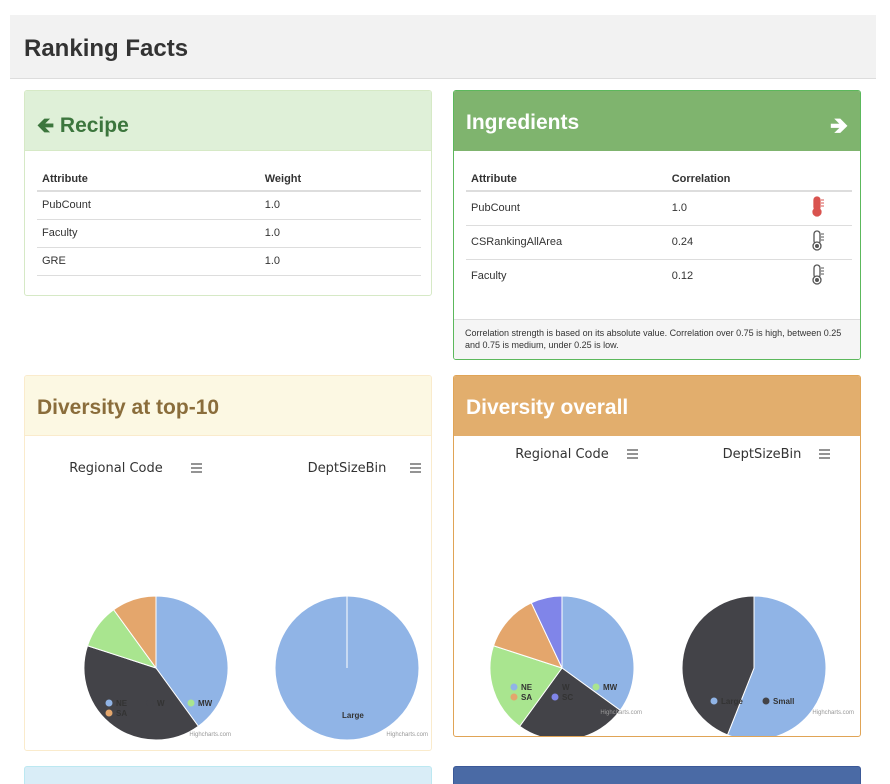  Describe the element at coordinates (783, 701) in the screenshot. I see `legend-item: Small` at that location.